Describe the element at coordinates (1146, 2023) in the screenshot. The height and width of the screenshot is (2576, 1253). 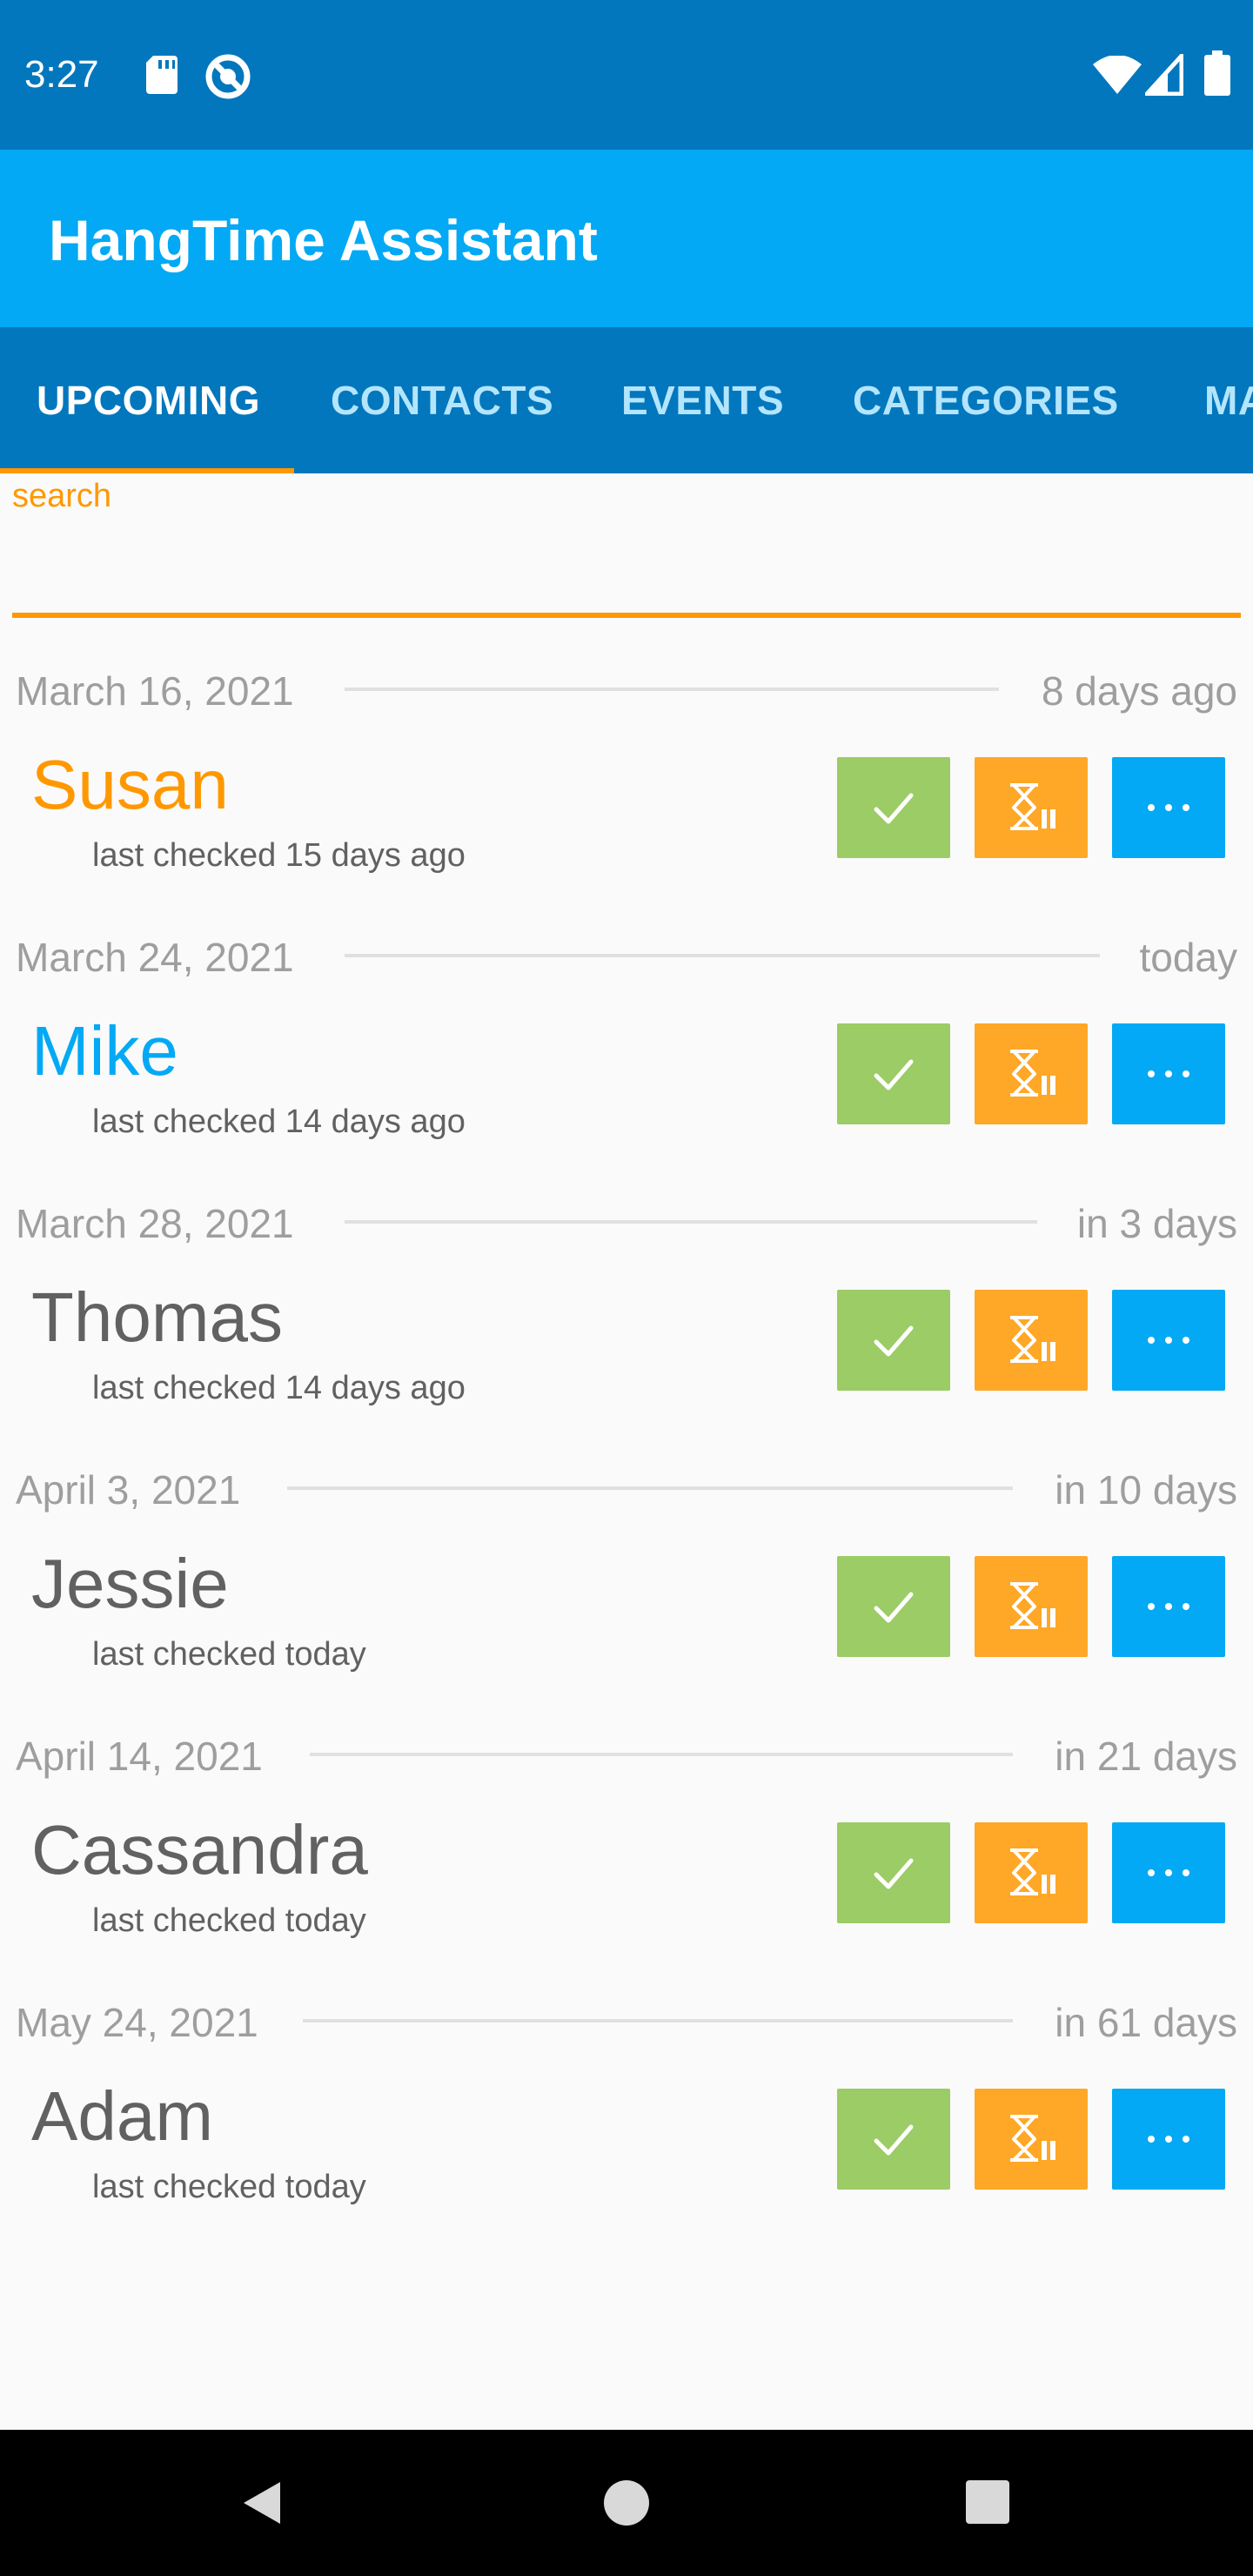
I see `relative-date-label: in 61 days` at that location.